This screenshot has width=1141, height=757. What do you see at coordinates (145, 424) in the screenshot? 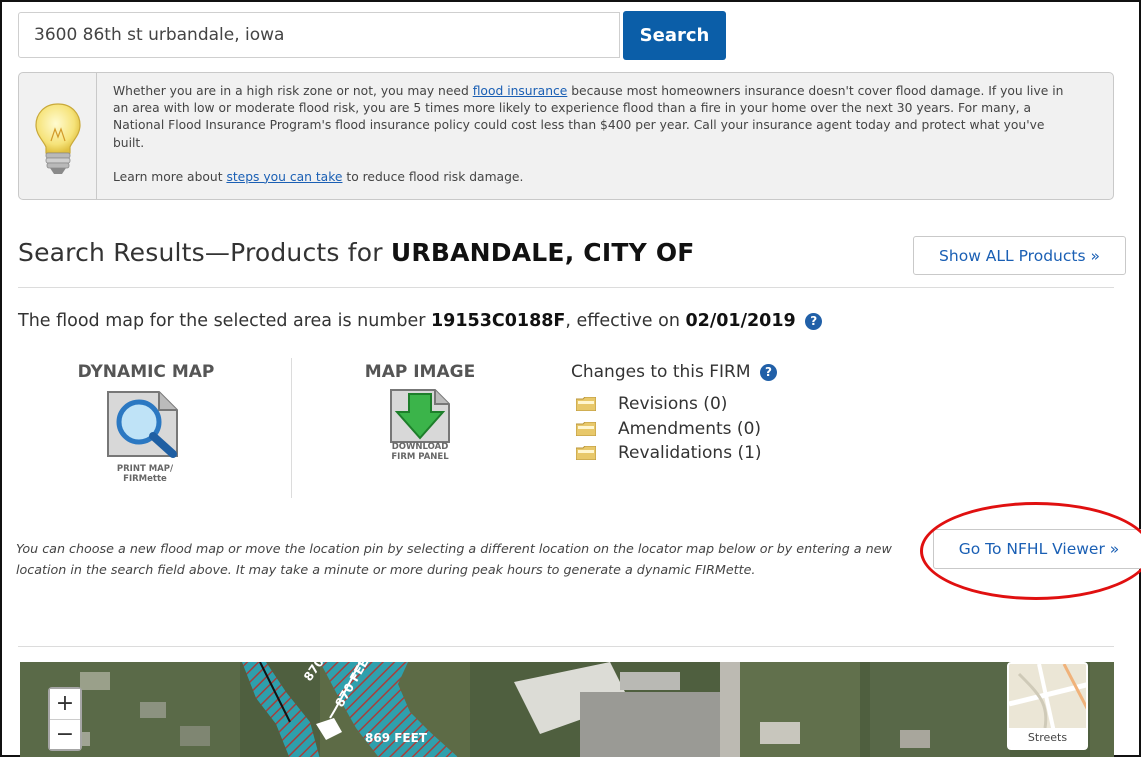
I see `print-map-magnifier-icon` at bounding box center [145, 424].